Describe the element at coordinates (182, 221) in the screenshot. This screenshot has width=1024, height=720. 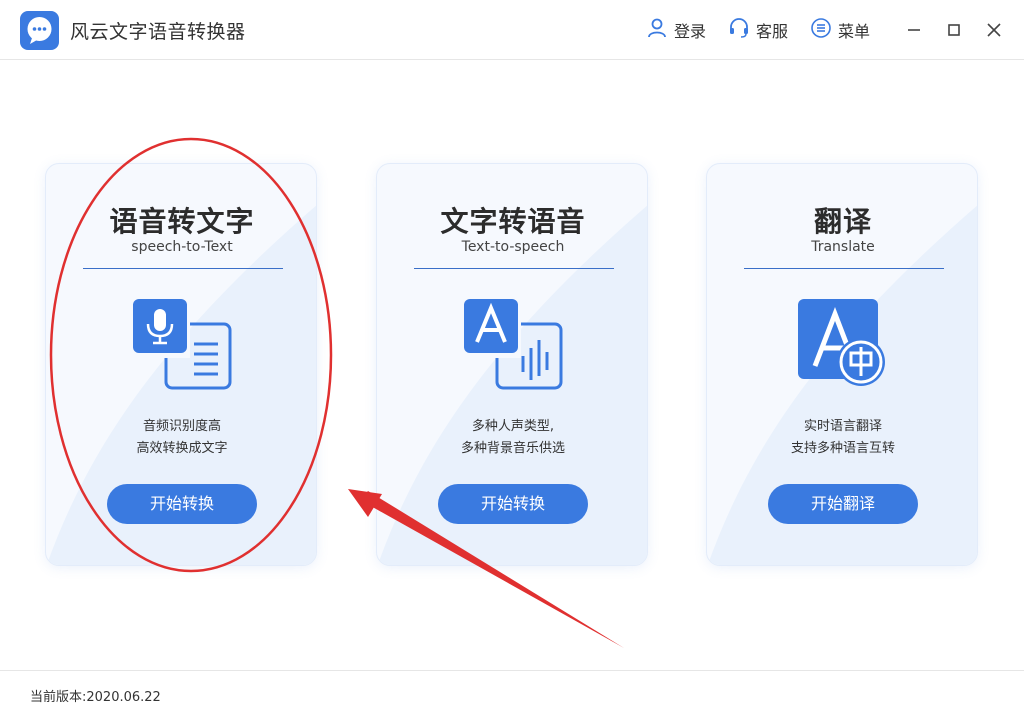
I see `card-title: 语音转文字` at that location.